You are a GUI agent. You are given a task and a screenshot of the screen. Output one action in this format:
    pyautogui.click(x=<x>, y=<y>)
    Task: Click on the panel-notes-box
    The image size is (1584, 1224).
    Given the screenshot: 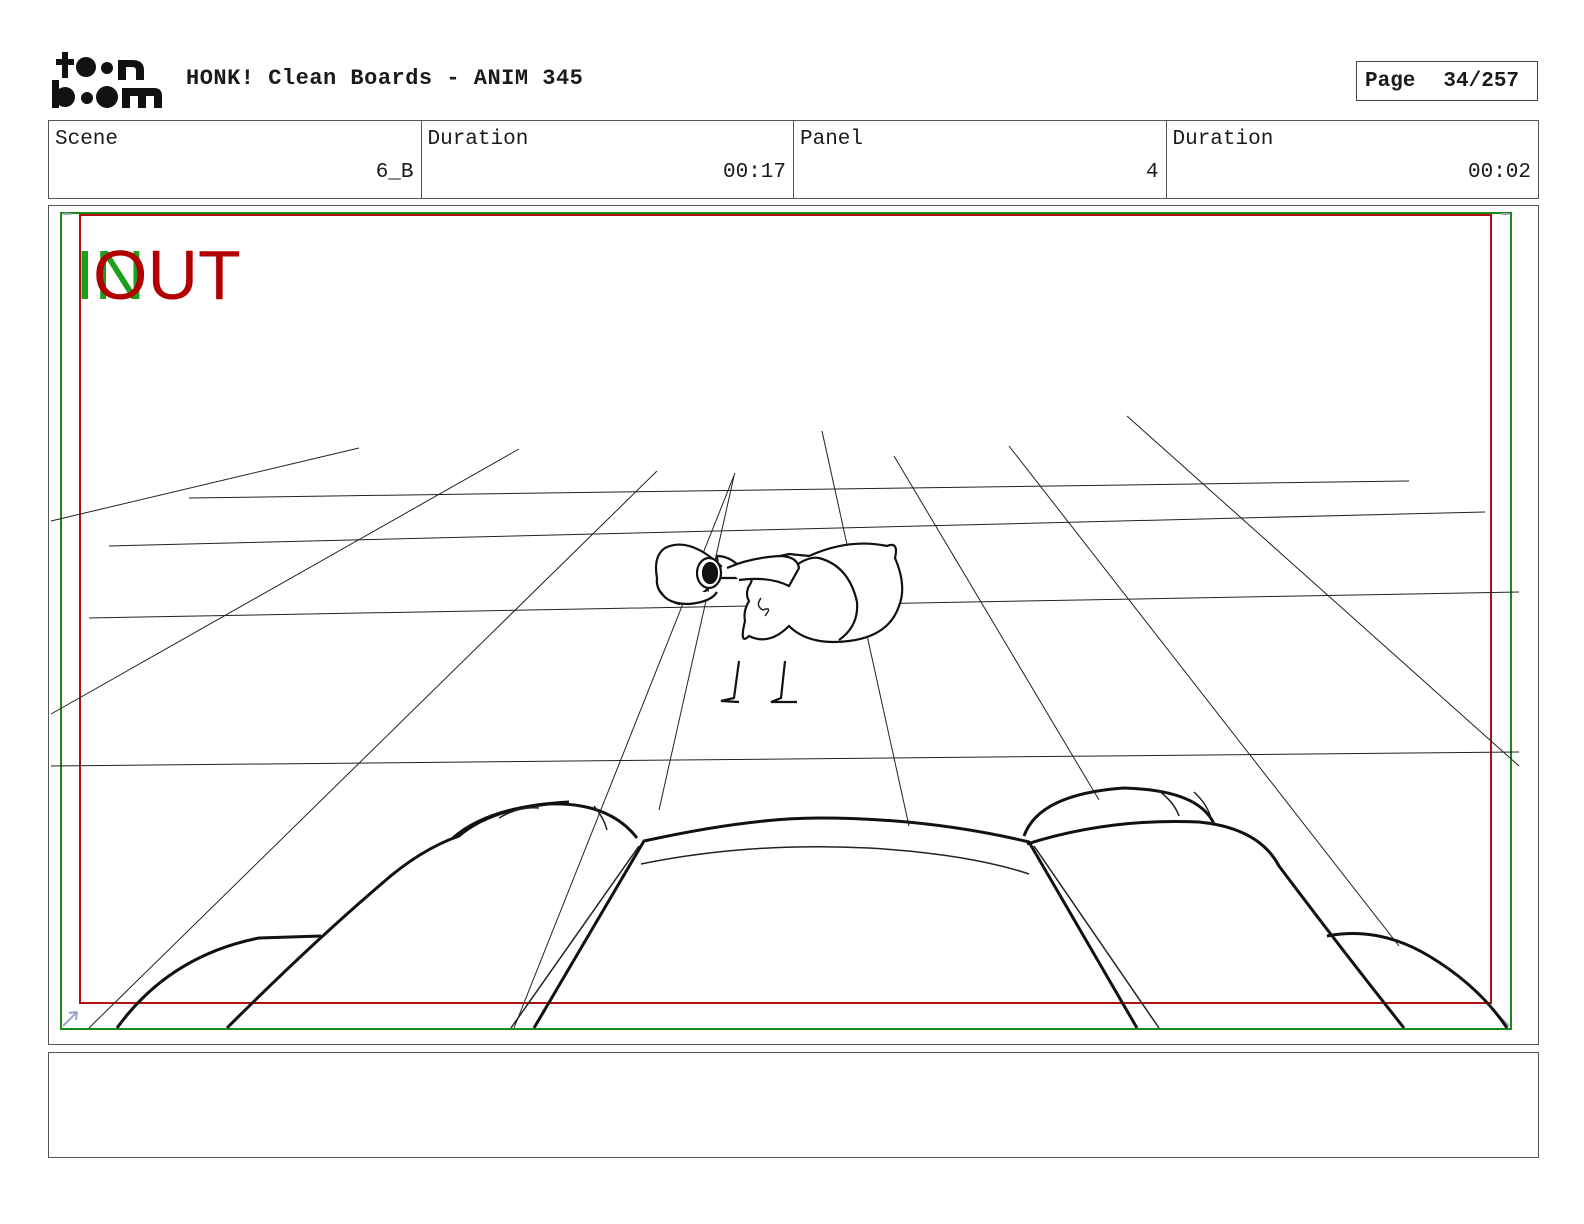 What is the action you would take?
    pyautogui.click(x=793, y=1105)
    